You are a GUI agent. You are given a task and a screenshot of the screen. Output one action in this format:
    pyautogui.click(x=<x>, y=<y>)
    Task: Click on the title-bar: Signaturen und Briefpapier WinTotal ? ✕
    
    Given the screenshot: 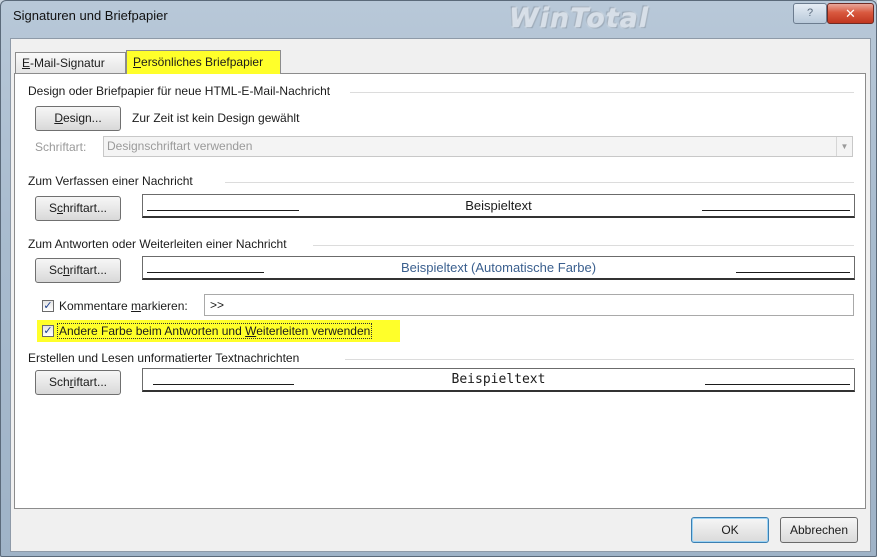 What is the action you would take?
    pyautogui.click(x=438, y=18)
    